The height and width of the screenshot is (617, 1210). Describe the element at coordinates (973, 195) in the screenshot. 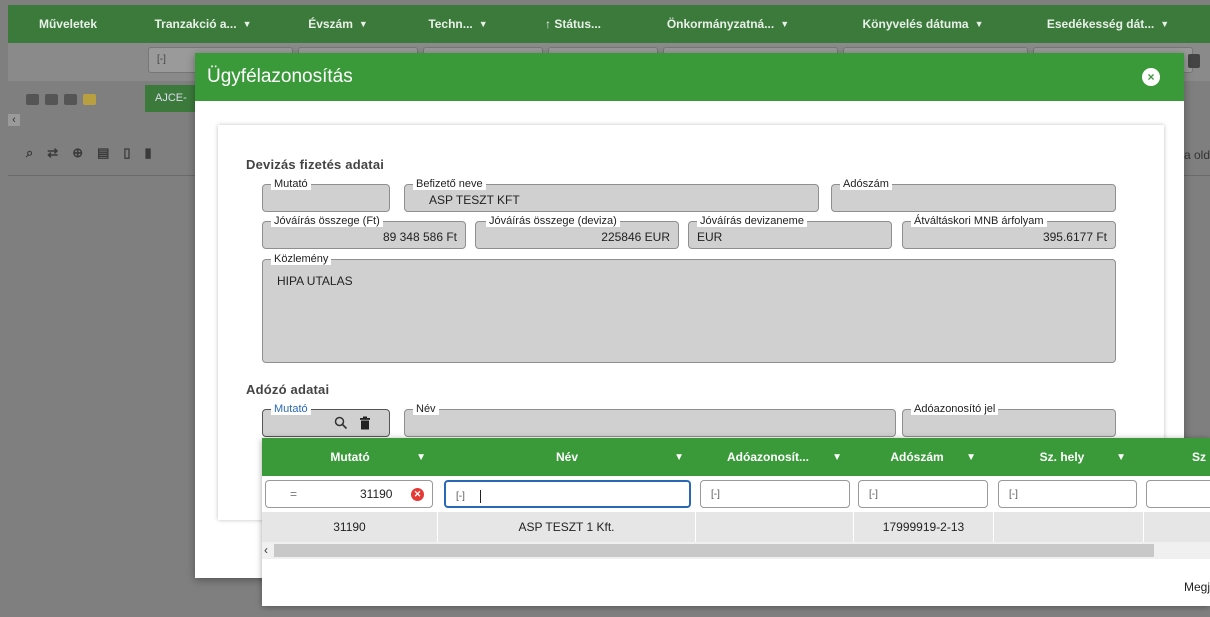

I see `adoszam-field: Adószám` at that location.